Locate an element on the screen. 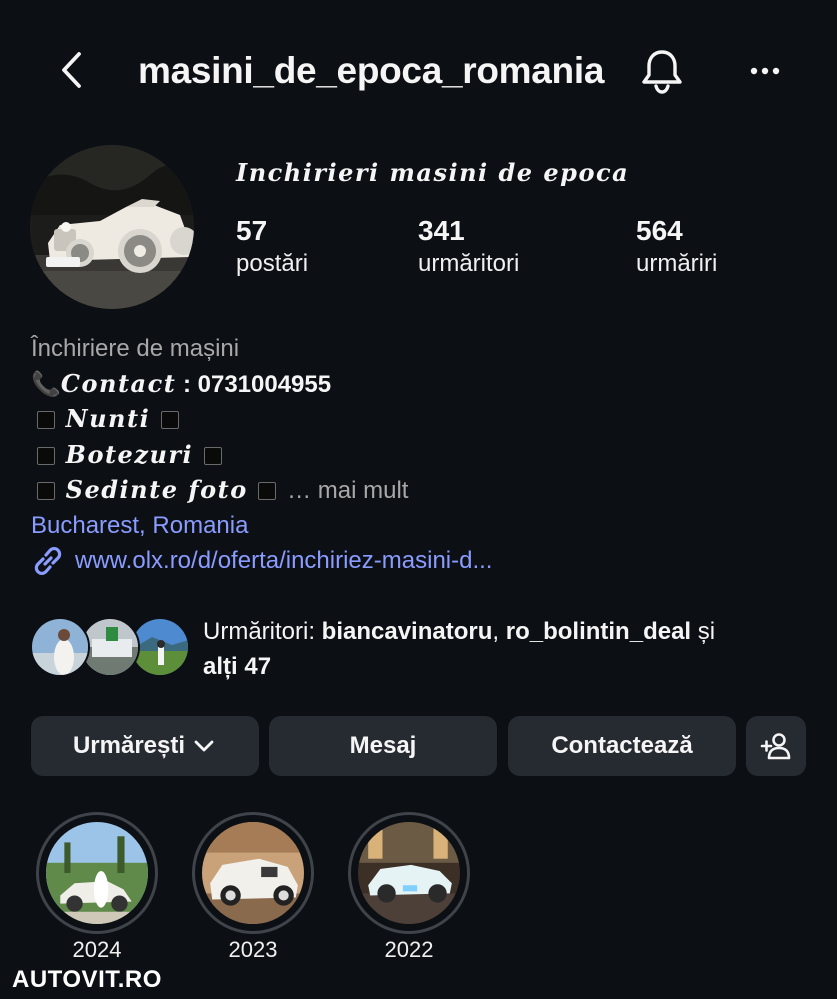 The height and width of the screenshot is (999, 837). bell-icon is located at coordinates (662, 72).